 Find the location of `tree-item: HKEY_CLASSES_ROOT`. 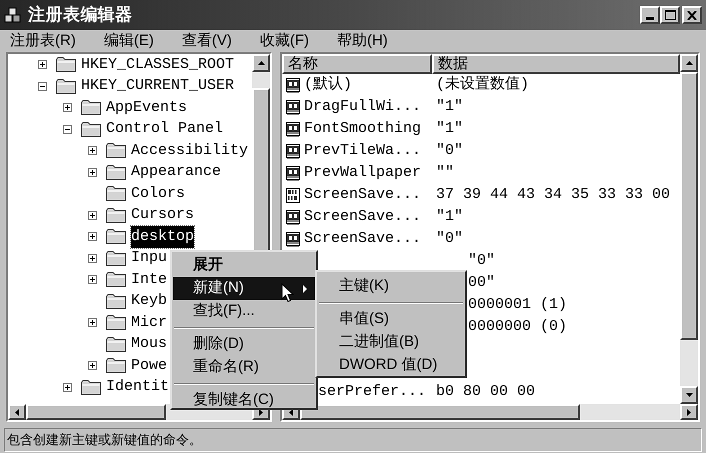

tree-item: HKEY_CLASSES_ROOT is located at coordinates (157, 65).